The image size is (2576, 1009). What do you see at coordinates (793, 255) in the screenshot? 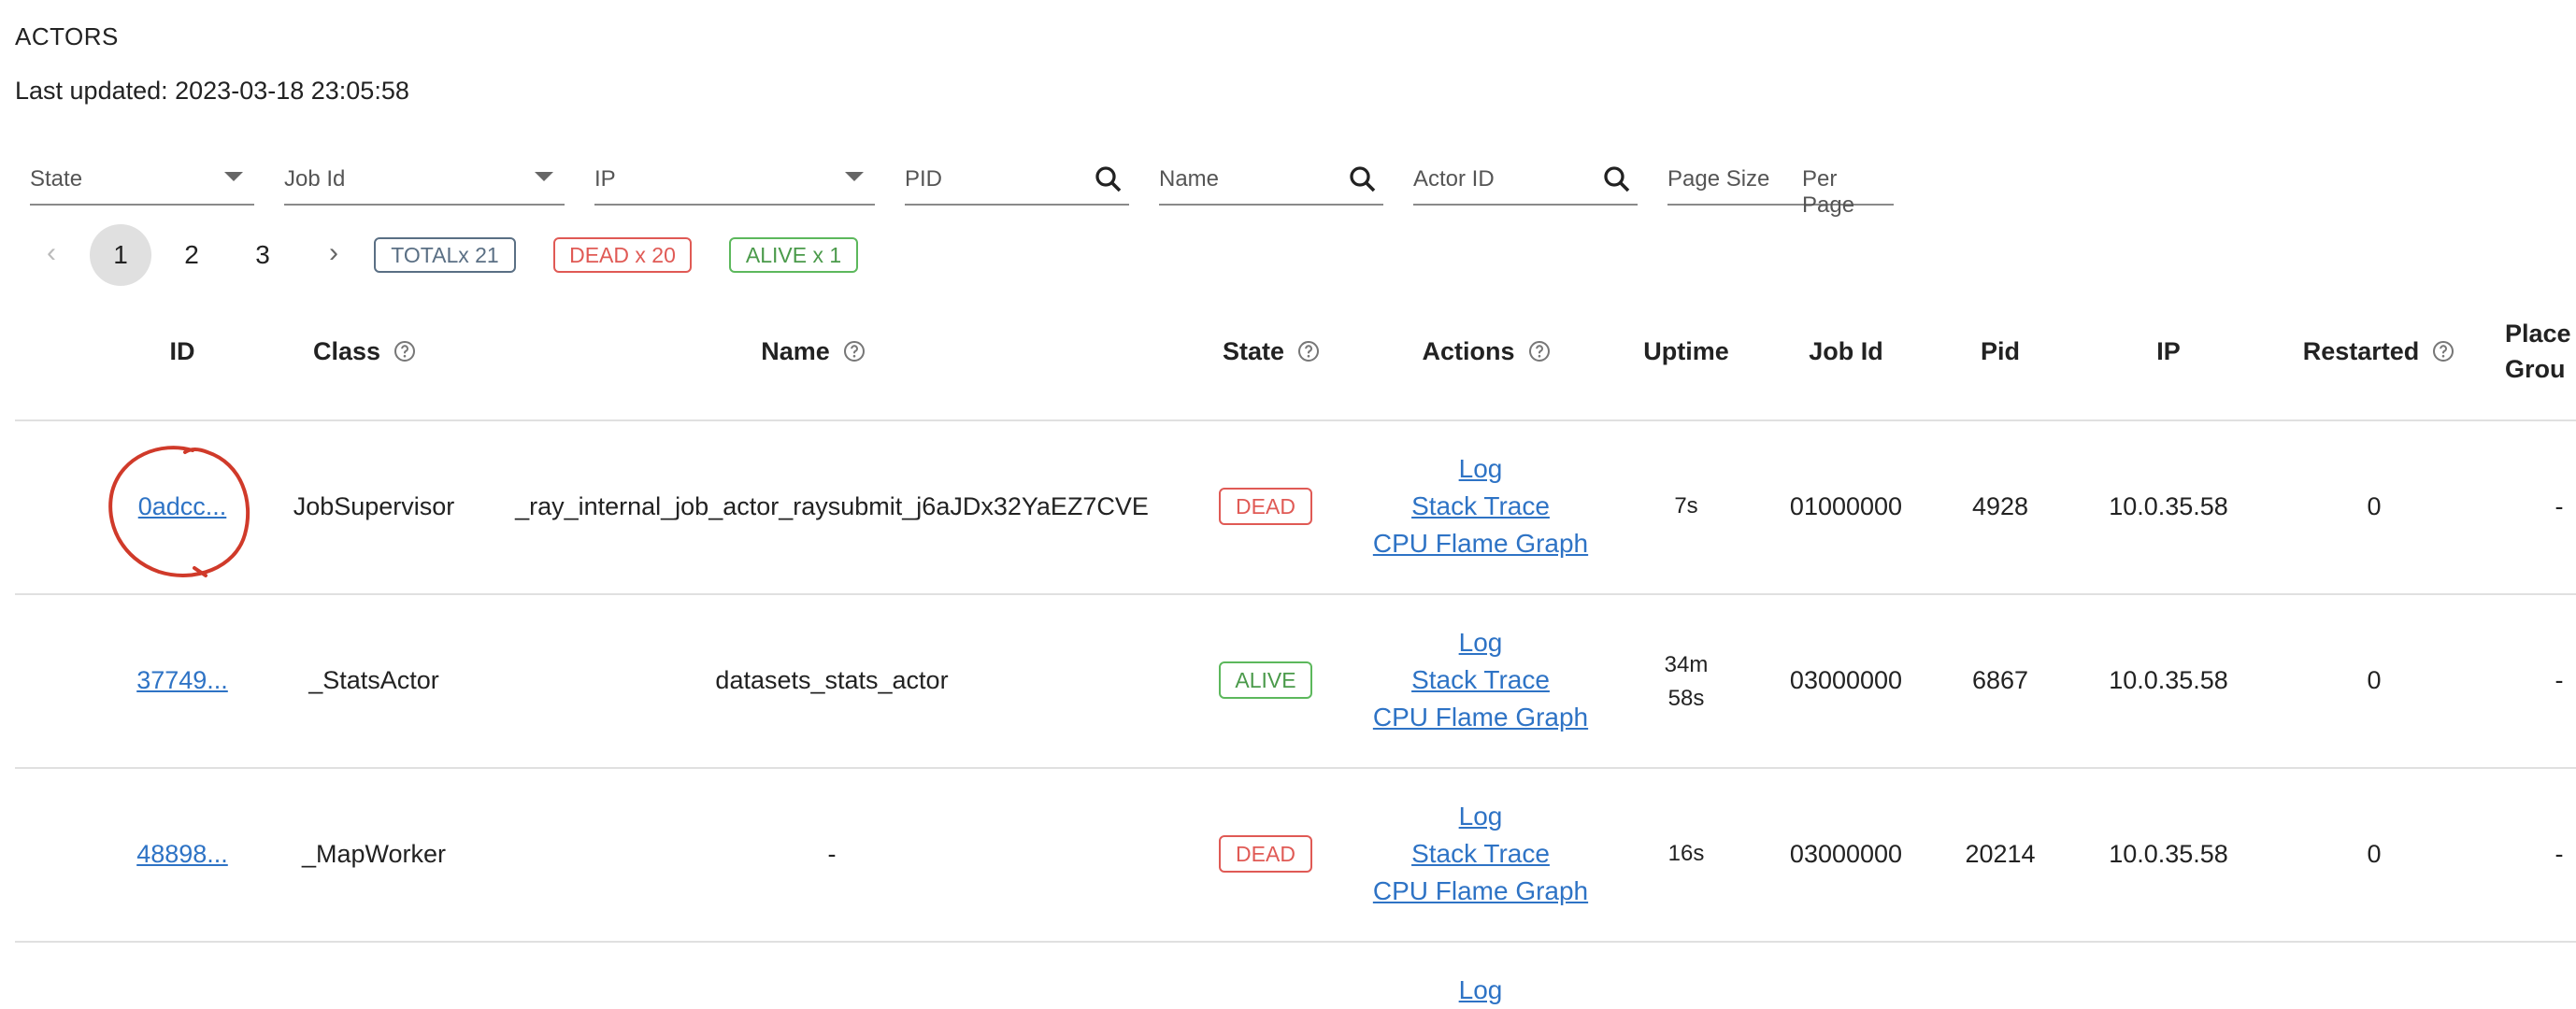
I see `alive-count-badge: ALIVE x 1` at bounding box center [793, 255].